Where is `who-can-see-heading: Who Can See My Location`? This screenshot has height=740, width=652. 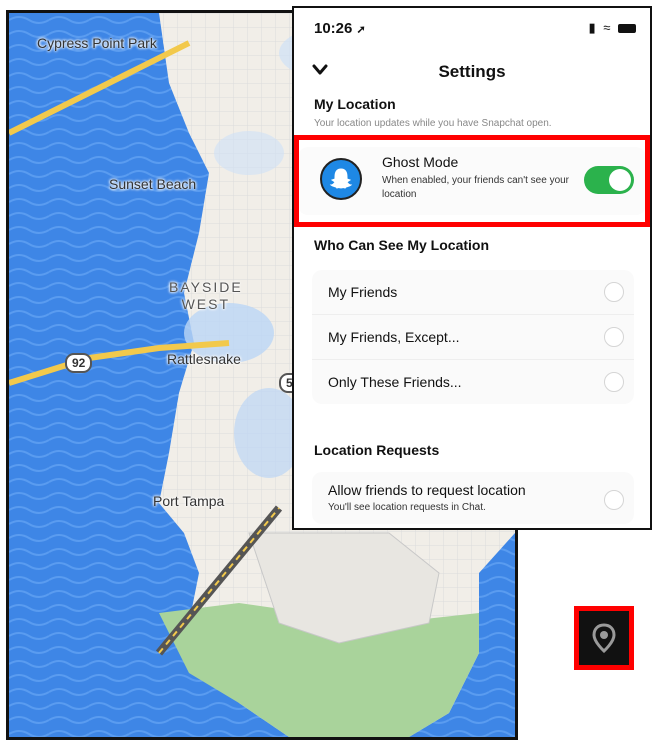 who-can-see-heading: Who Can See My Location is located at coordinates (402, 245).